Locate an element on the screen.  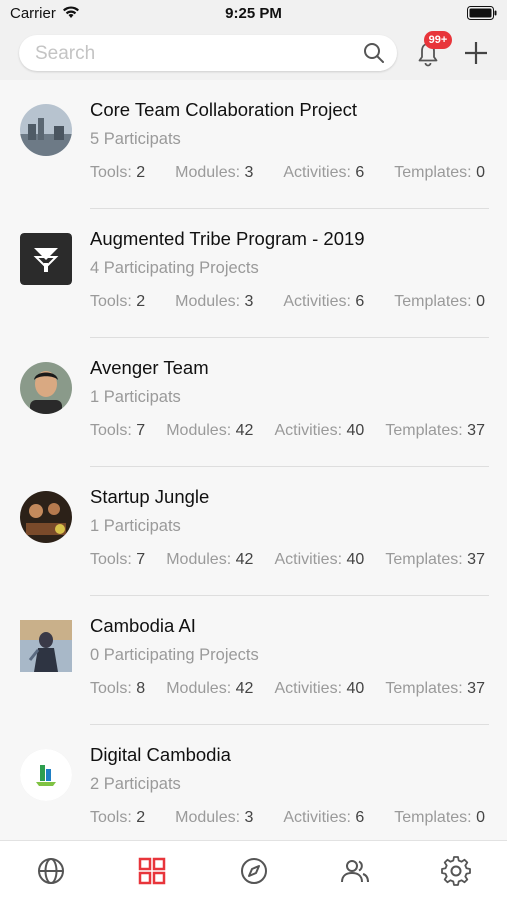
search-input: Search is located at coordinates (208, 53).